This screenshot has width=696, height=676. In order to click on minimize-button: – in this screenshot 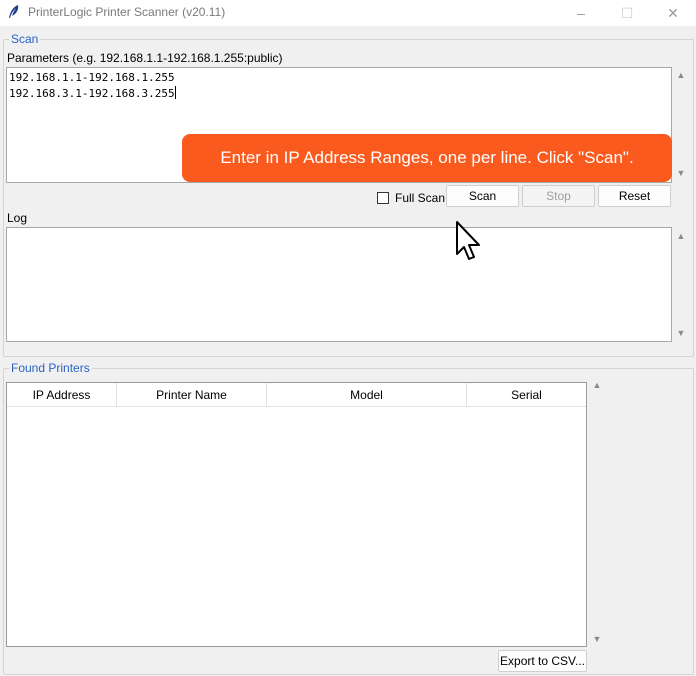, I will do `click(581, 13)`.